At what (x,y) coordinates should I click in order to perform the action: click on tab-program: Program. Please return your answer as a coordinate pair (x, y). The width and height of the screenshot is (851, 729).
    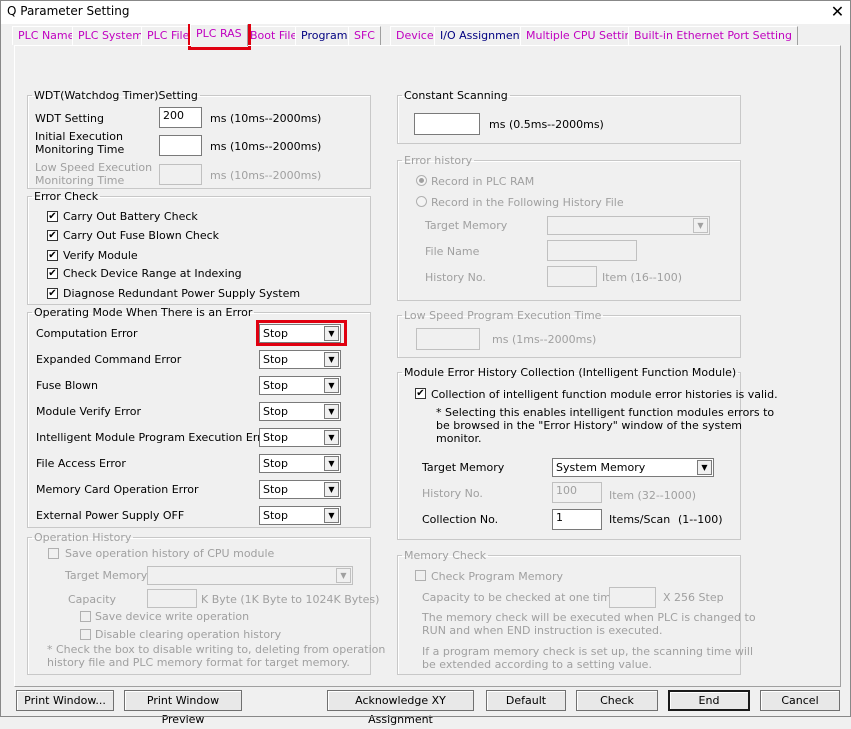
    Looking at the image, I should click on (324, 35).